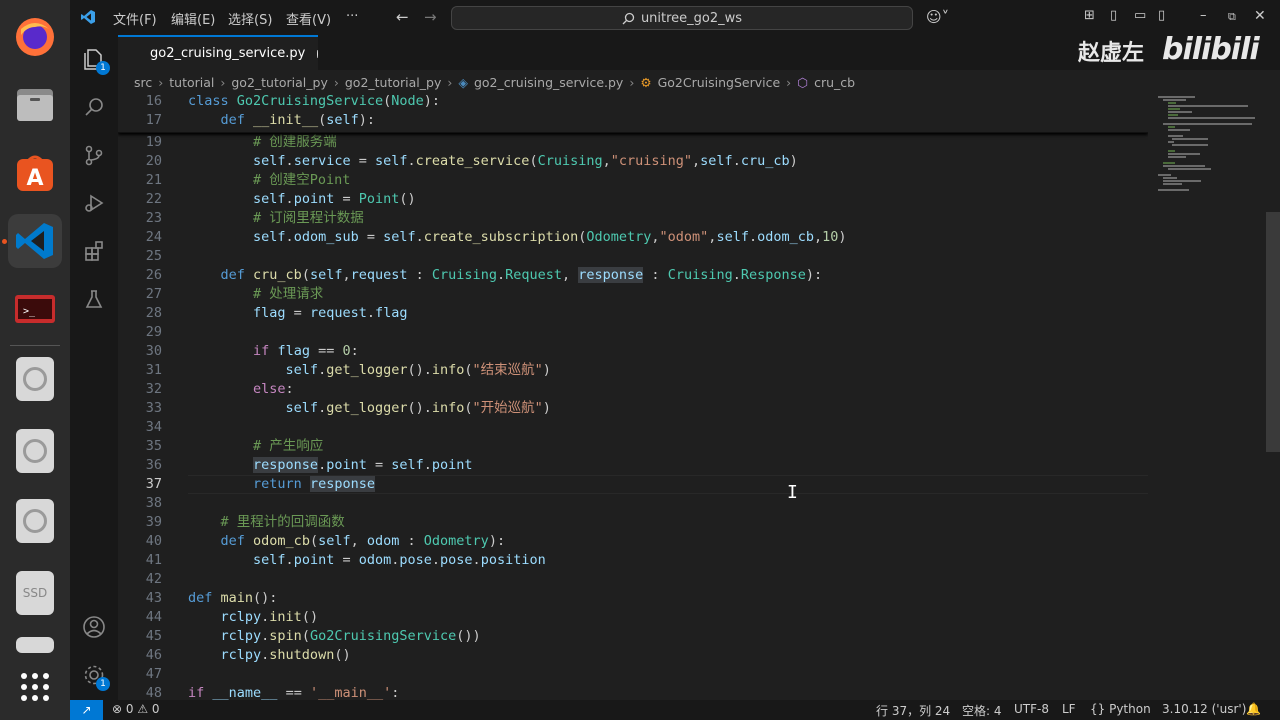 This screenshot has width=1280, height=720. What do you see at coordinates (1204, 709) in the screenshot?
I see `python-interpreter: 3.10.12 ('usr')` at bounding box center [1204, 709].